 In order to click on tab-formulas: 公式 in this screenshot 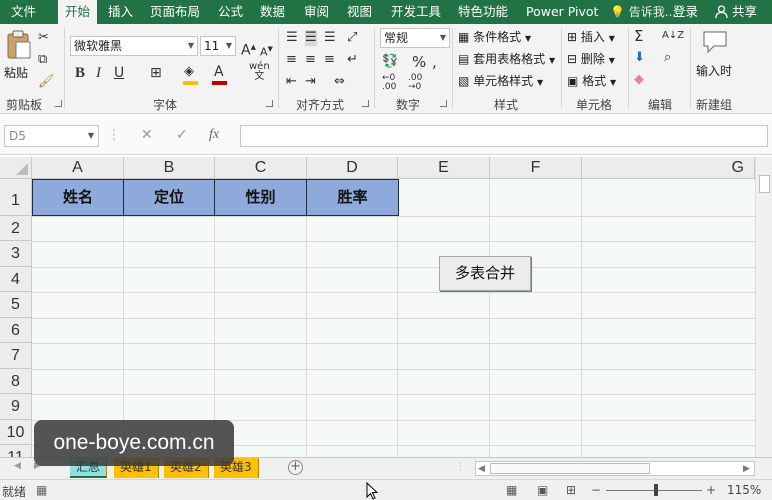, I will do `click(230, 12)`.